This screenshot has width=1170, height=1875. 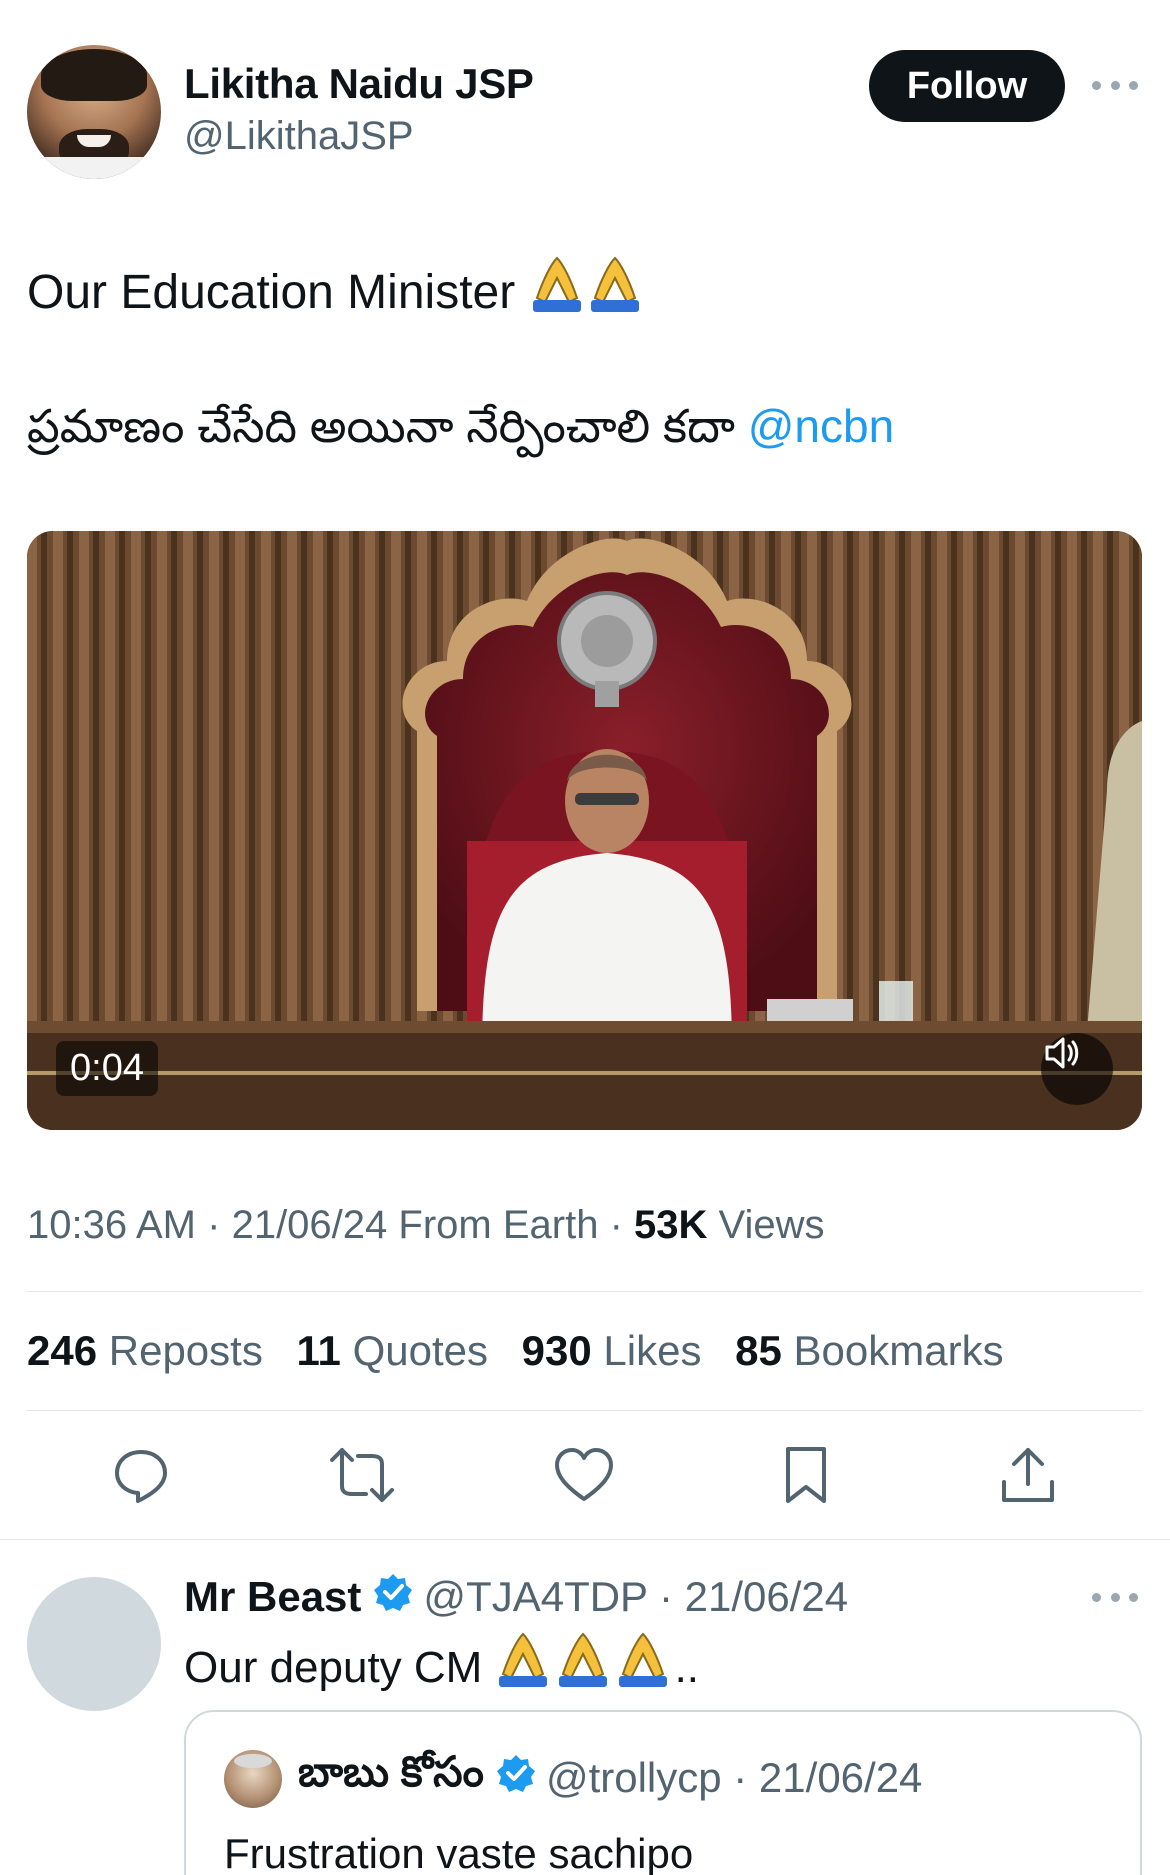 What do you see at coordinates (771, 1225) in the screenshot?
I see `views-label: Views` at bounding box center [771, 1225].